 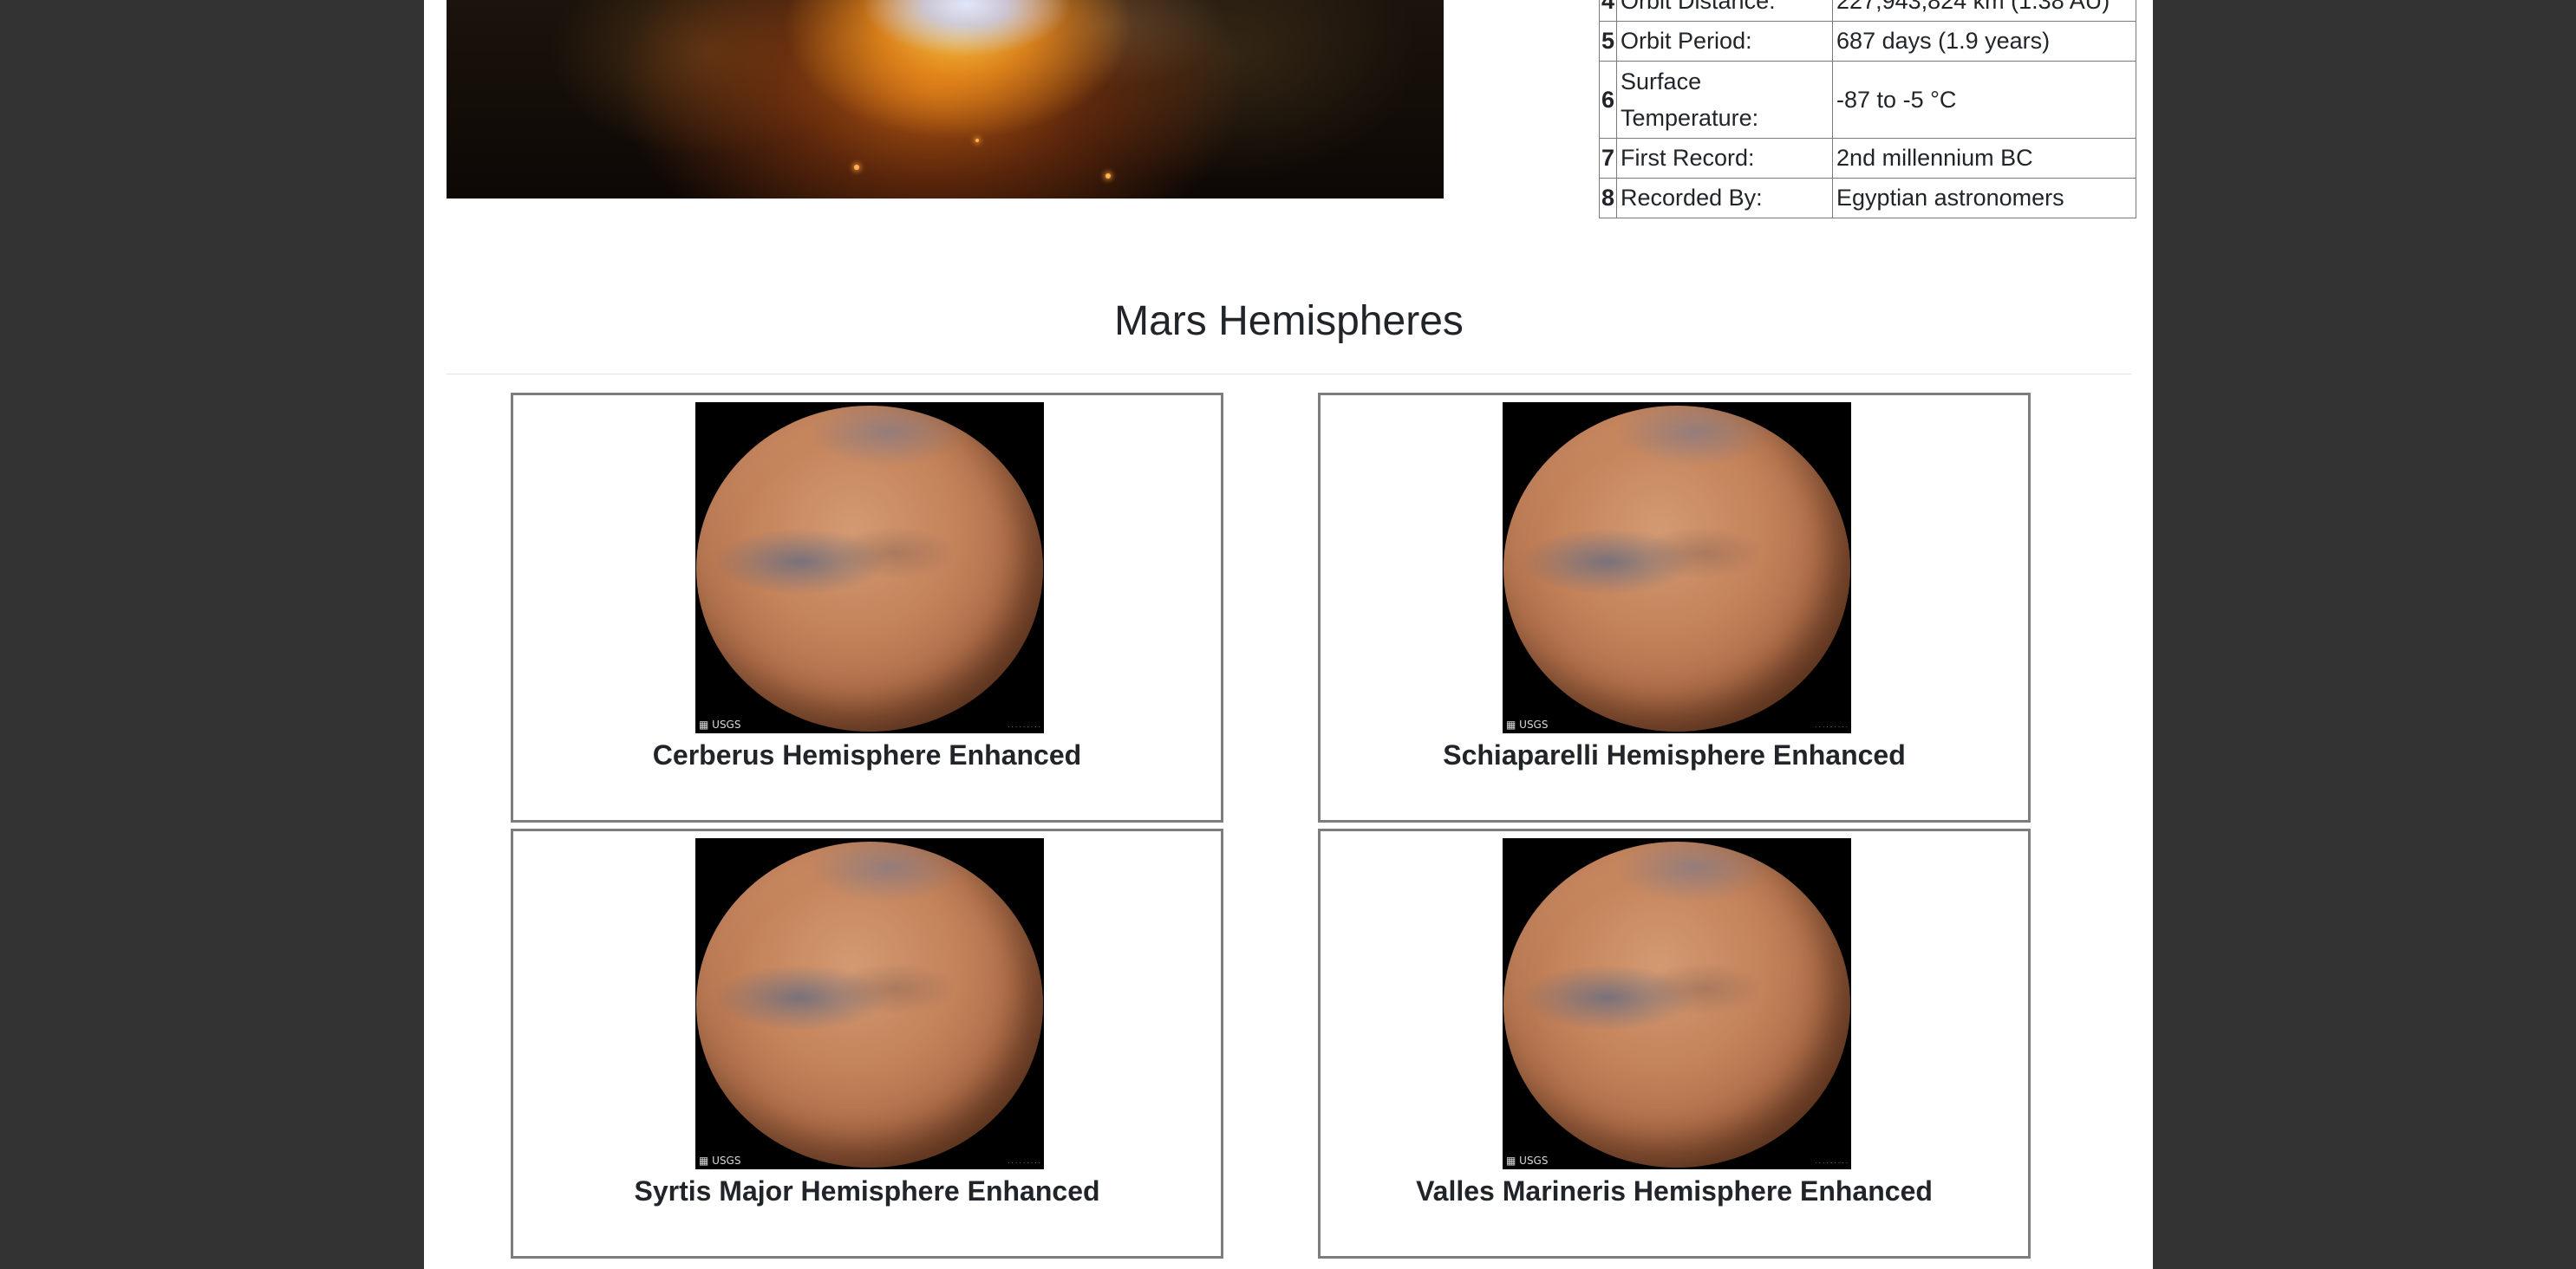 I want to click on fact-value: Egyptian astronomers, so click(x=1984, y=198).